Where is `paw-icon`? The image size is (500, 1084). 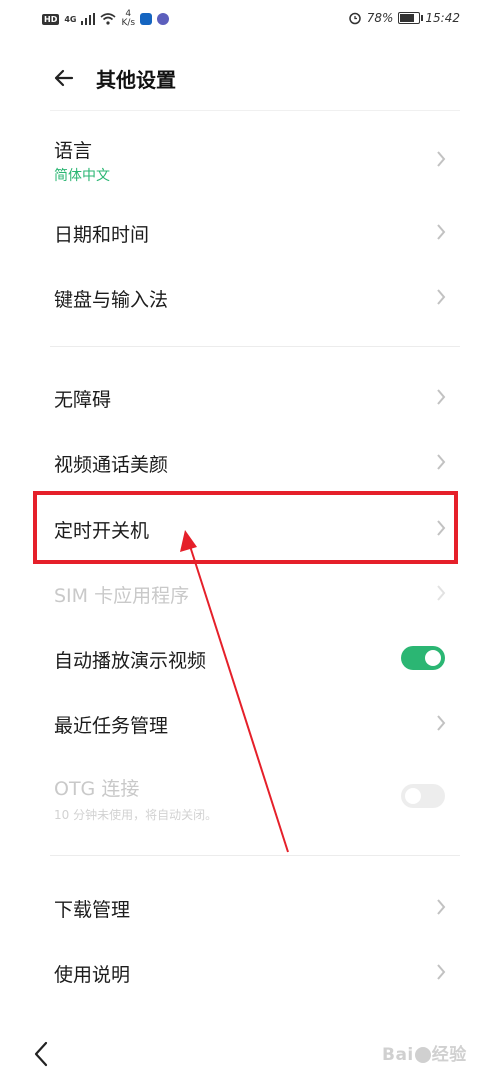
paw-icon is located at coordinates (422, 1055).